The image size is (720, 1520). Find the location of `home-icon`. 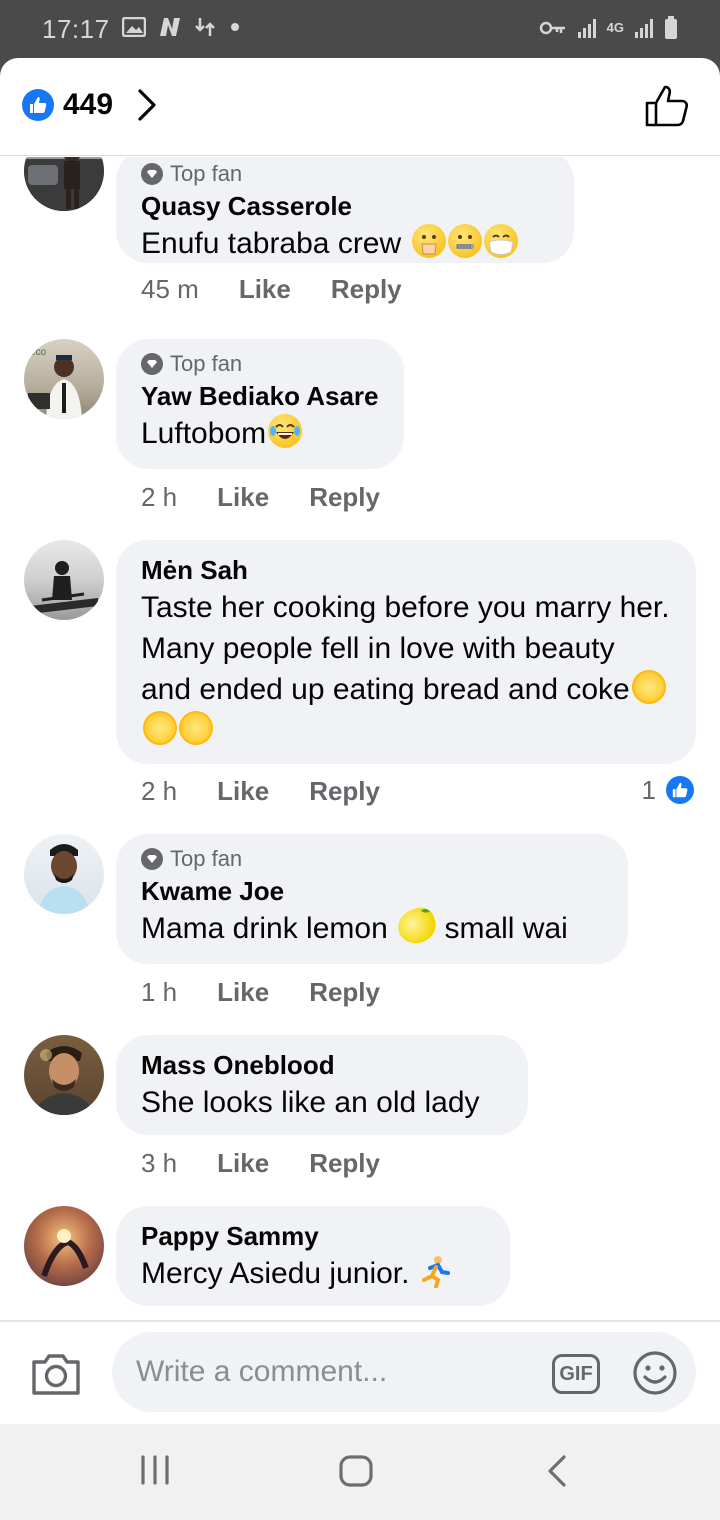

home-icon is located at coordinates (356, 1471).